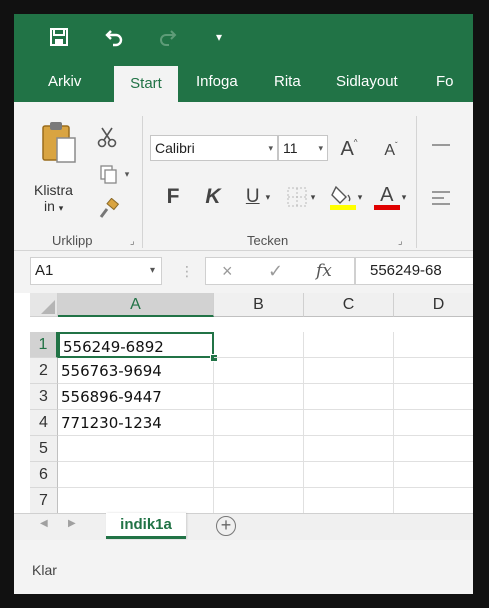 This screenshot has width=489, height=608. Describe the element at coordinates (173, 197) in the screenshot. I see `bold-button: F` at that location.